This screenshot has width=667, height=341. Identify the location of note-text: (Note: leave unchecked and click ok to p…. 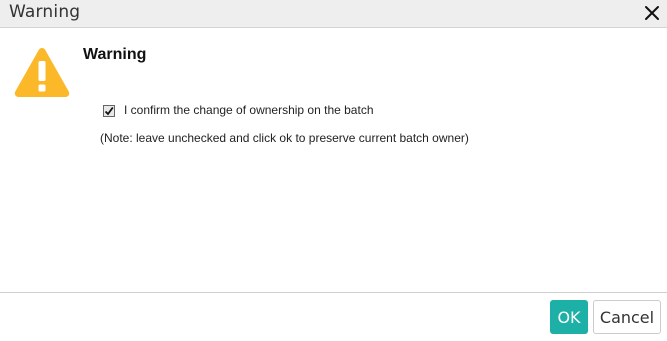
(284, 138).